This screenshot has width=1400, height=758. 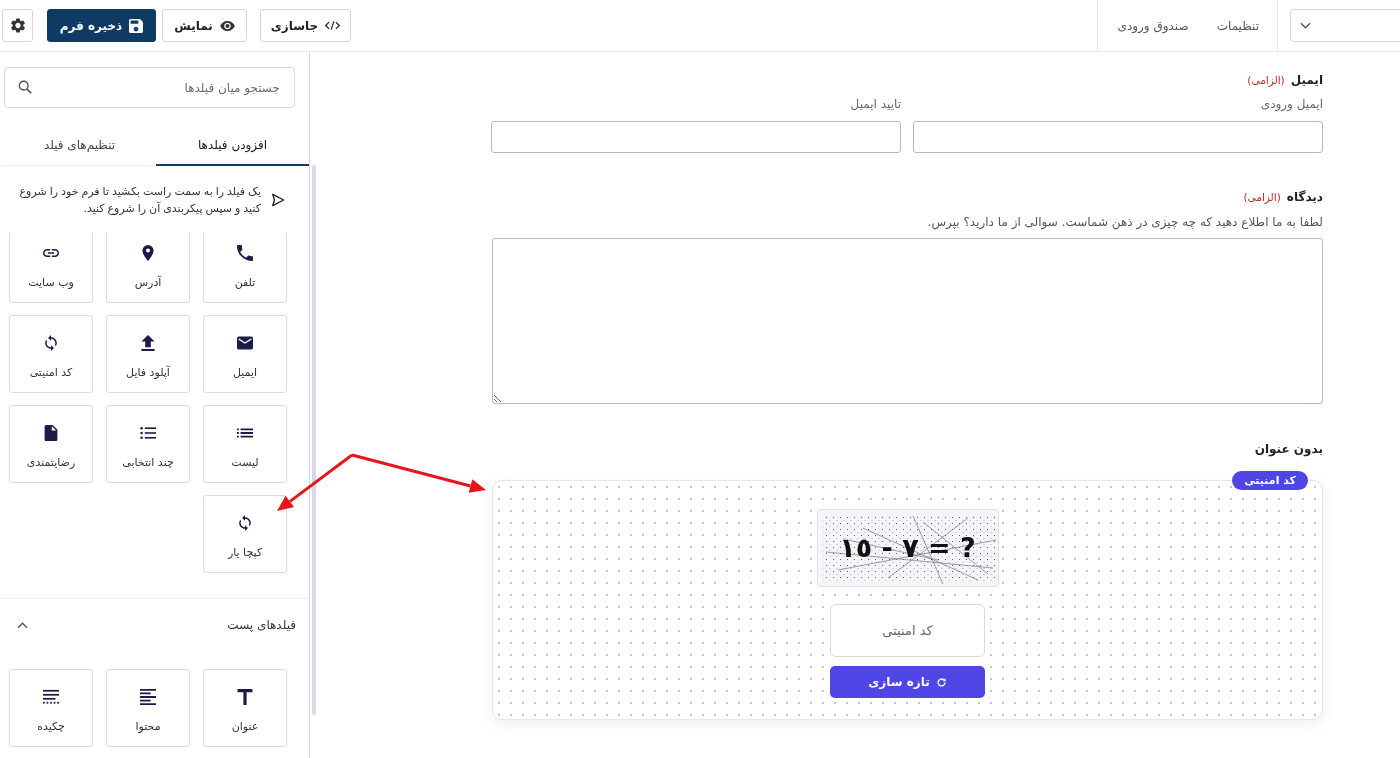 I want to click on field-type-card: لیست, so click(x=245, y=444).